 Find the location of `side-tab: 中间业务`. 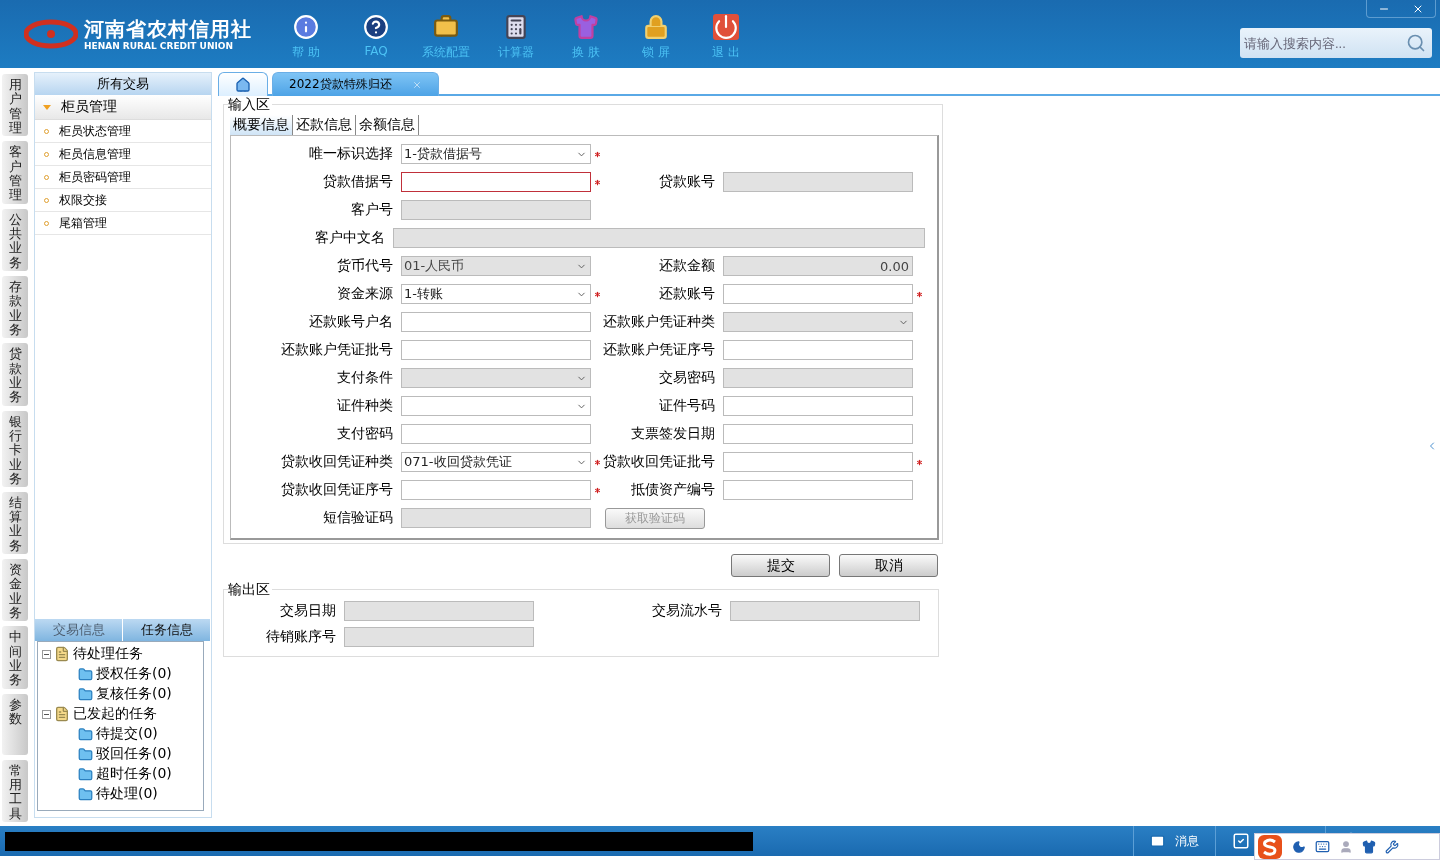

side-tab: 中间业务 is located at coordinates (15, 657).